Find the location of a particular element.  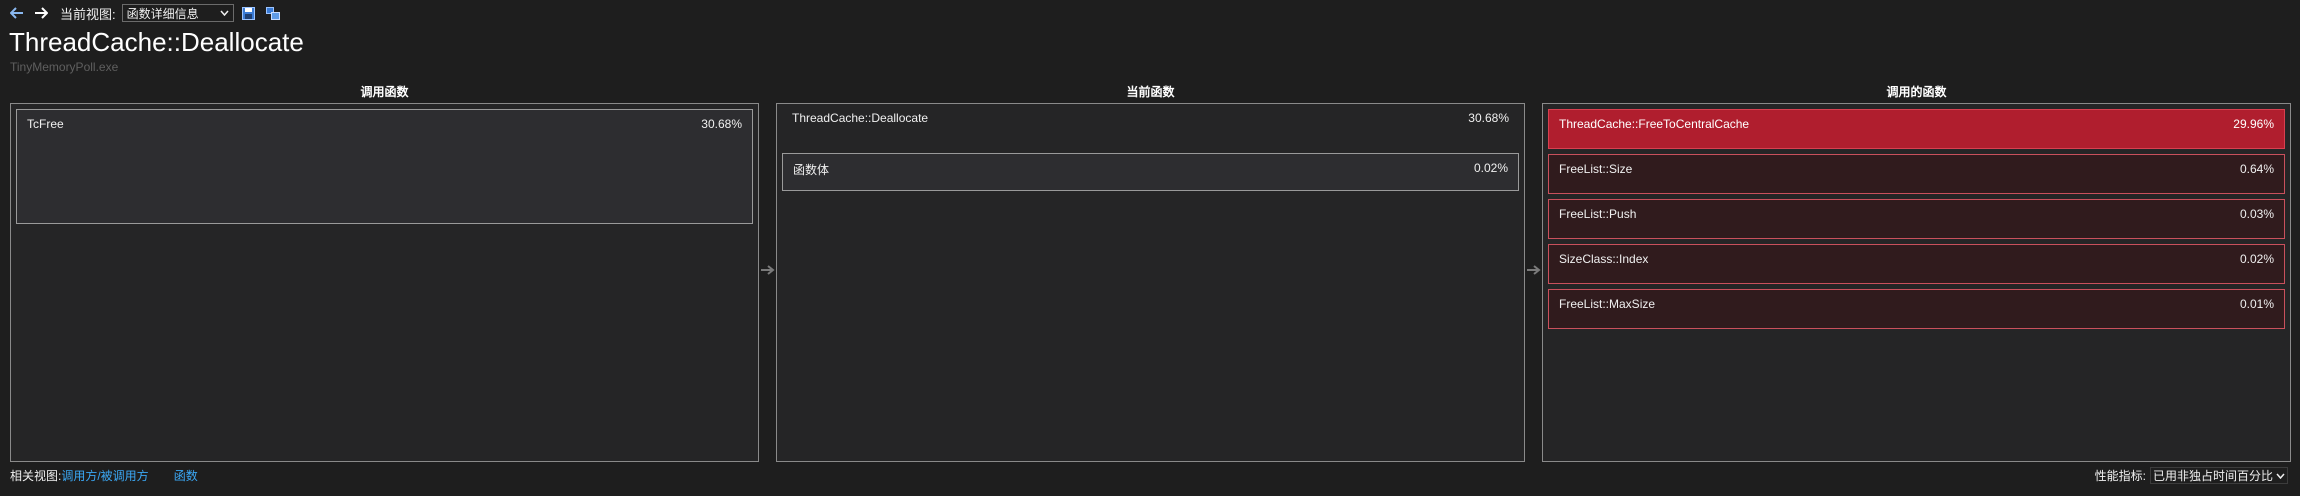

callee-percent: 0.03% is located at coordinates (2256, 214).